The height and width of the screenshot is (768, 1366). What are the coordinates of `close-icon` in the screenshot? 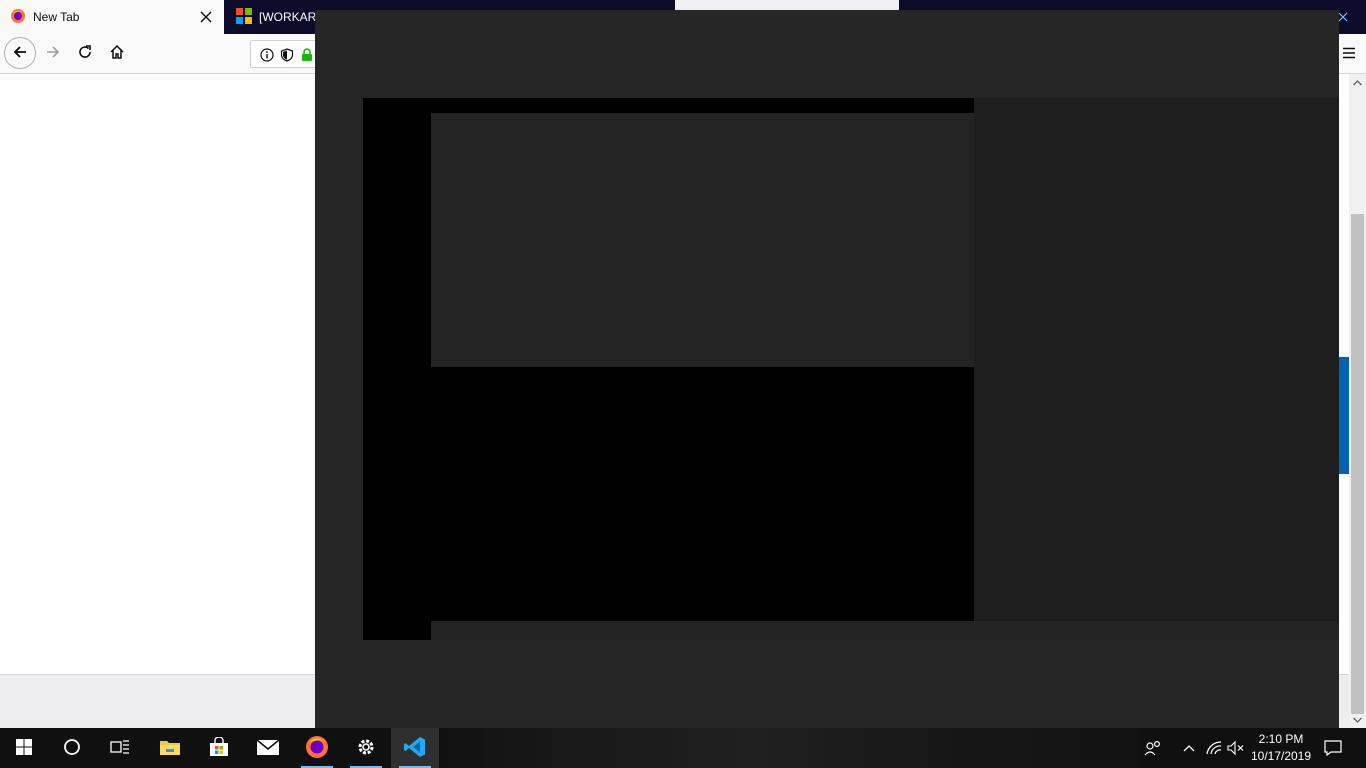 It's located at (1343, 17).